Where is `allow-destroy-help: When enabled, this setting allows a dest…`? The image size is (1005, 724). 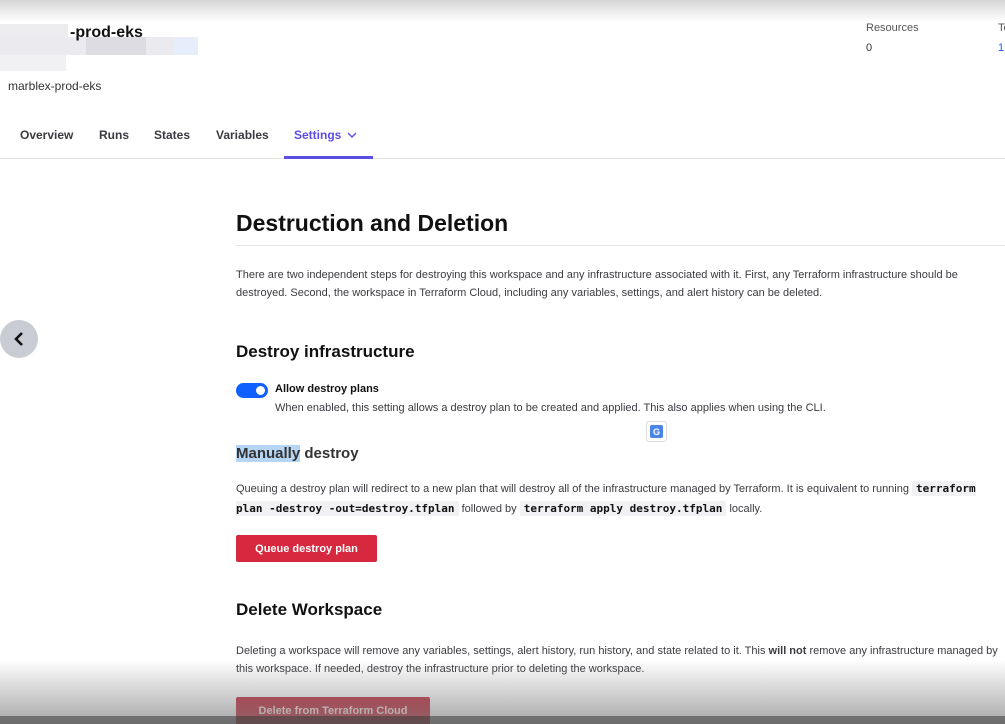
allow-destroy-help: When enabled, this setting allows a dest… is located at coordinates (550, 408).